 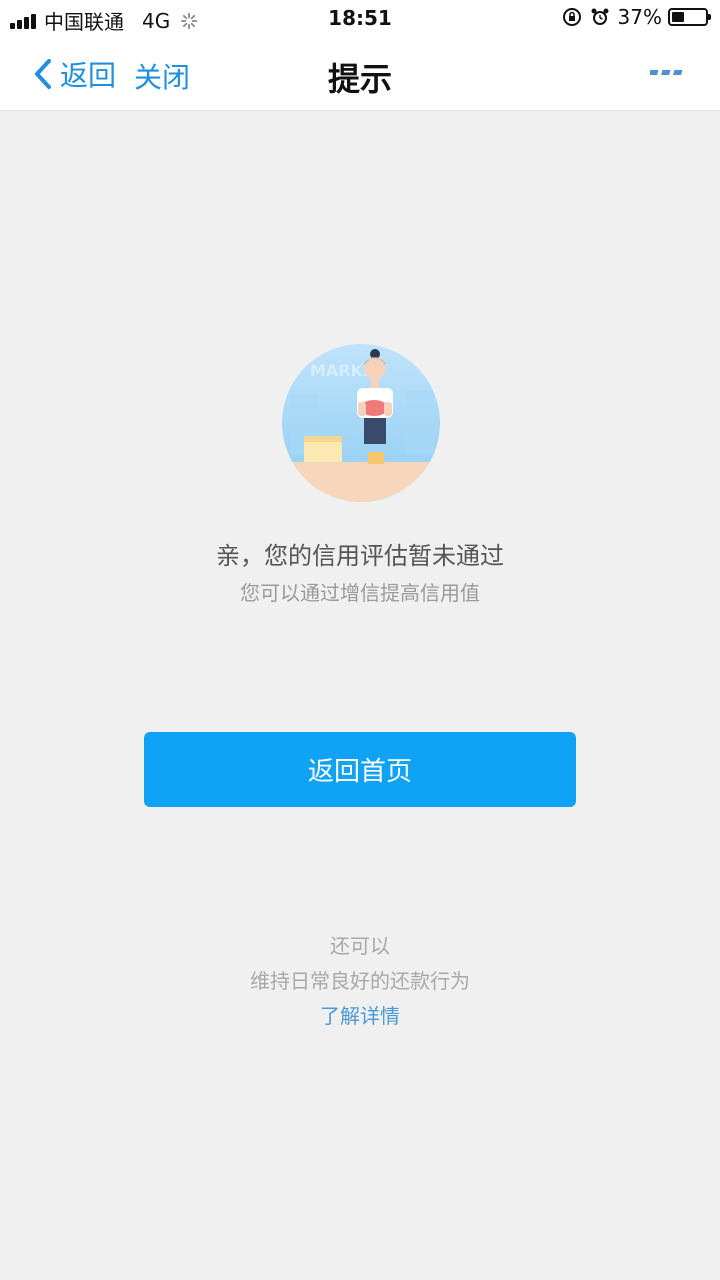 I want to click on status-right: 37%, so click(x=636, y=17).